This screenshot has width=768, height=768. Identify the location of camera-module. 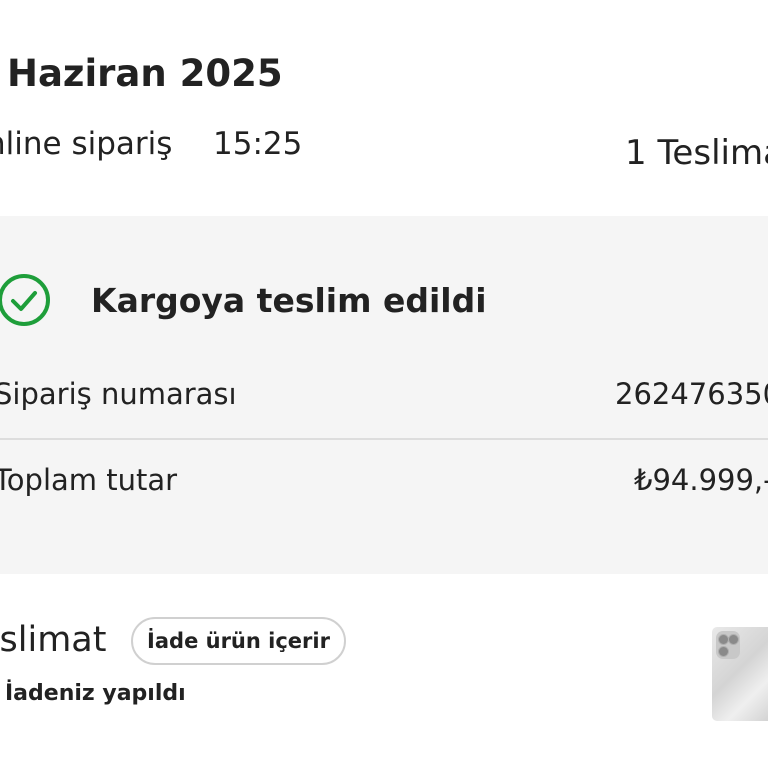
(728, 645).